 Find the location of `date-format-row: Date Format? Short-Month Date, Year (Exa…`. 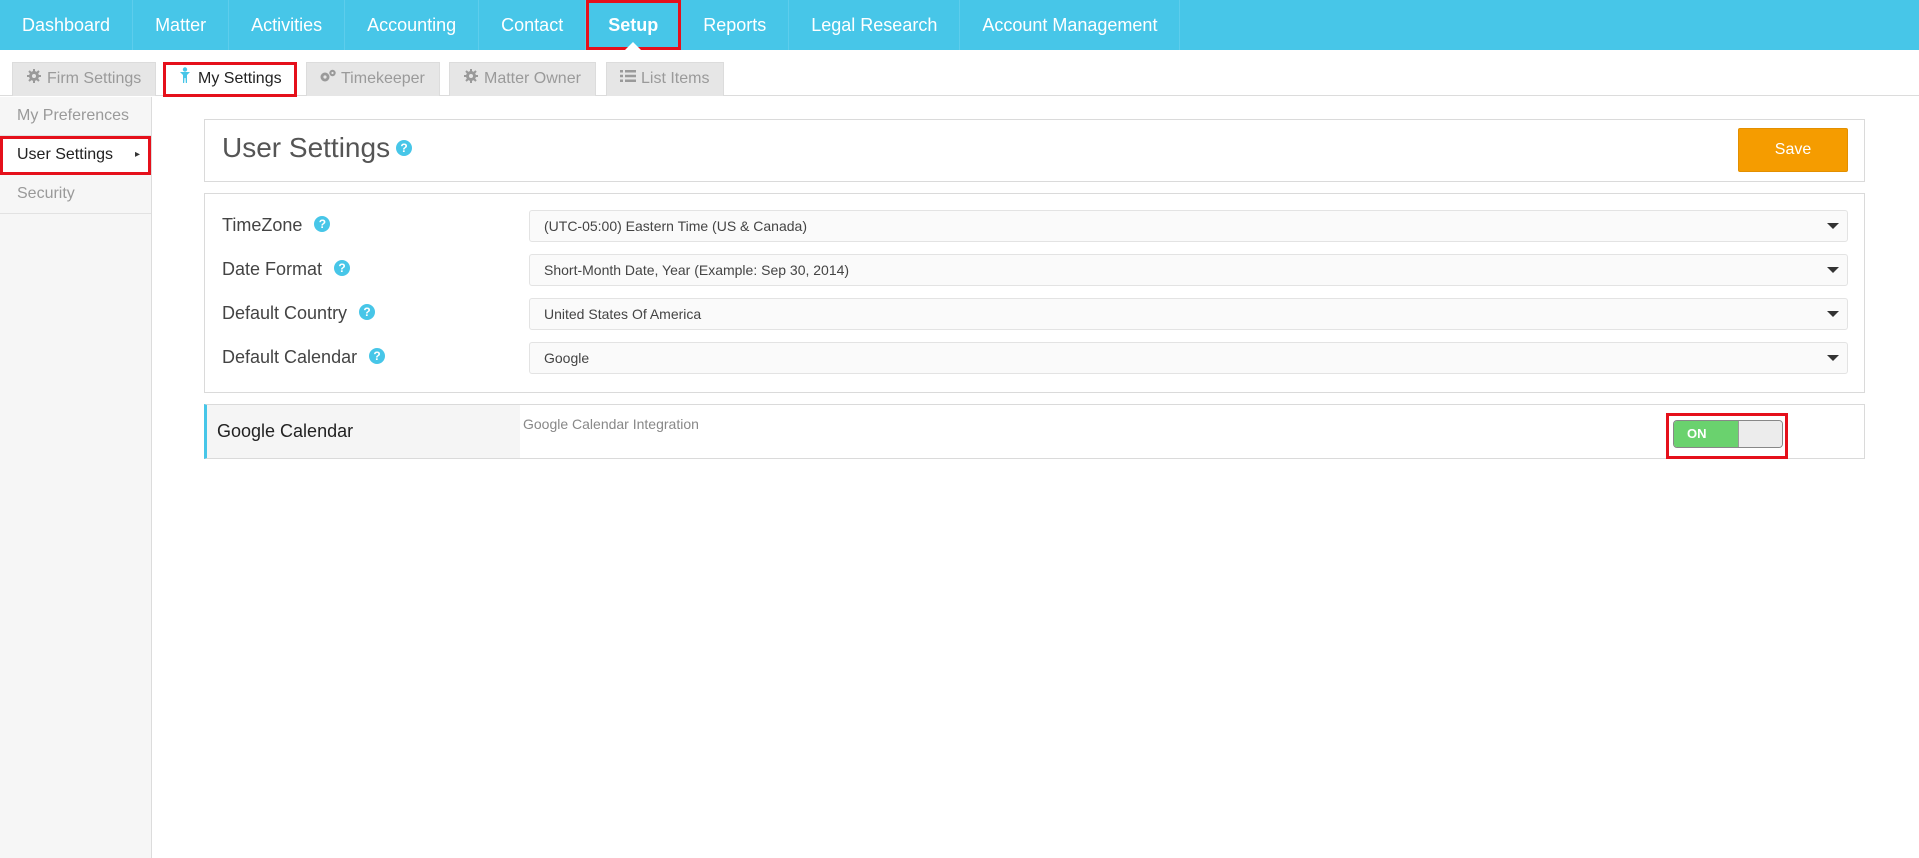

date-format-row: Date Format? Short-Month Date, Year (Exa… is located at coordinates (1034, 270).